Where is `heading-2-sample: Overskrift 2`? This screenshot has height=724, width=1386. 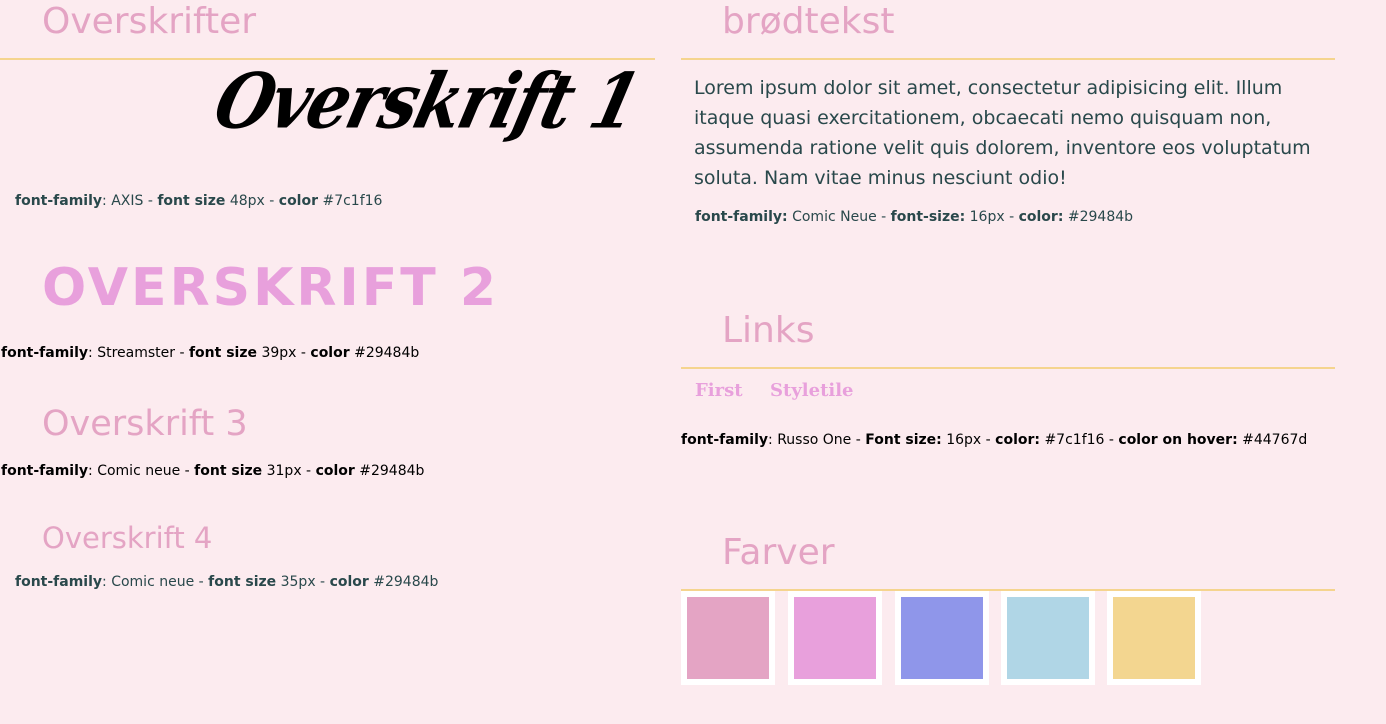 heading-2-sample: Overskrift 2 is located at coordinates (271, 288).